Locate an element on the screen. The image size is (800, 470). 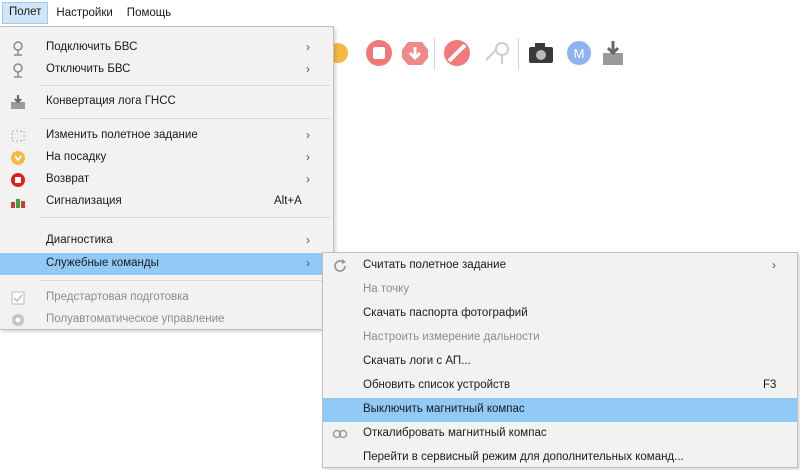
no-fly-icon is located at coordinates (457, 53).